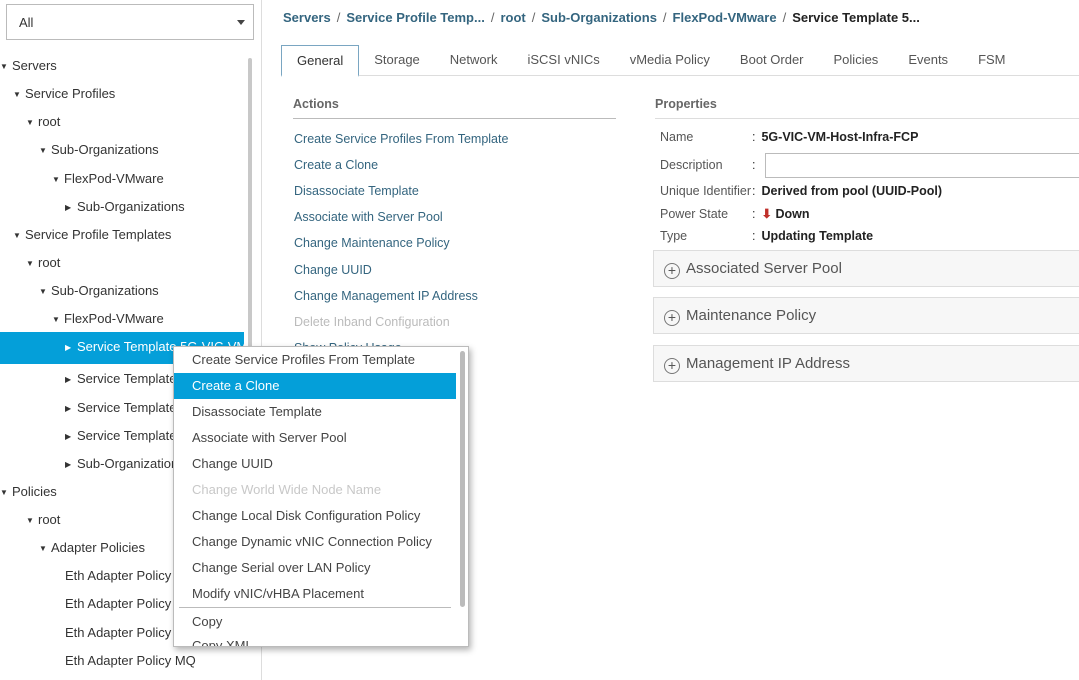  I want to click on action-link: Change UUID, so click(333, 270).